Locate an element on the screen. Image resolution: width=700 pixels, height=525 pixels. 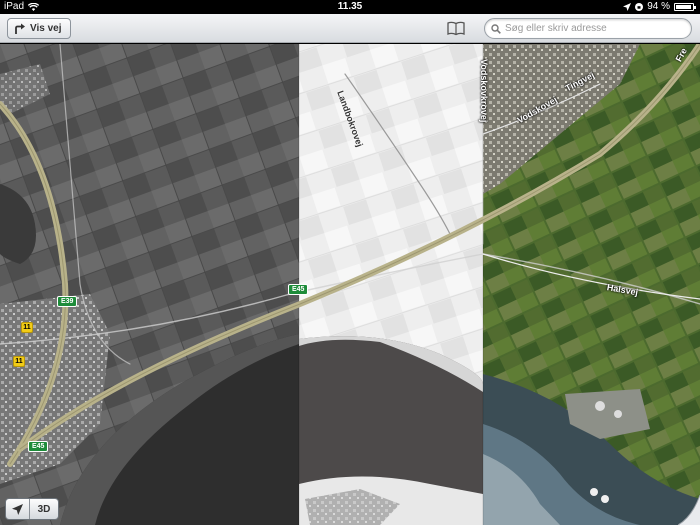
location-button is located at coordinates (18, 509).